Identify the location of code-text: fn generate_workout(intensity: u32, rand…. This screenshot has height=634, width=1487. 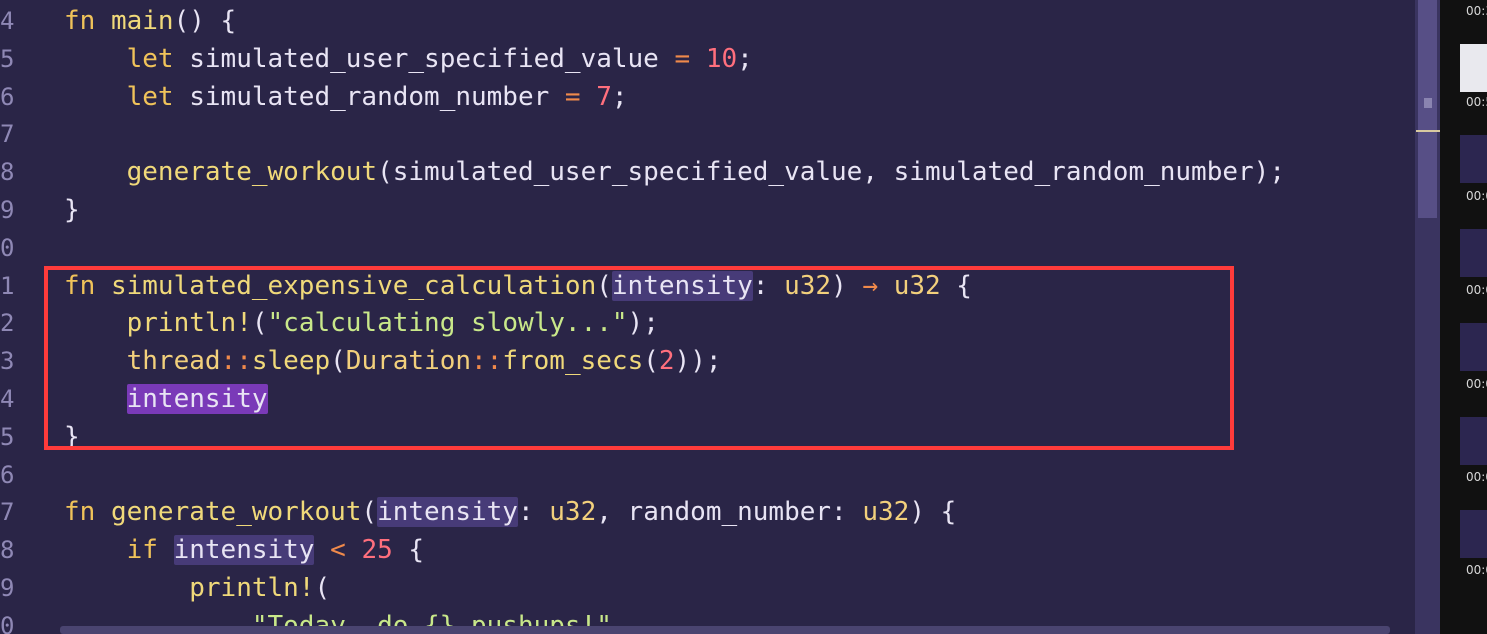
(510, 512).